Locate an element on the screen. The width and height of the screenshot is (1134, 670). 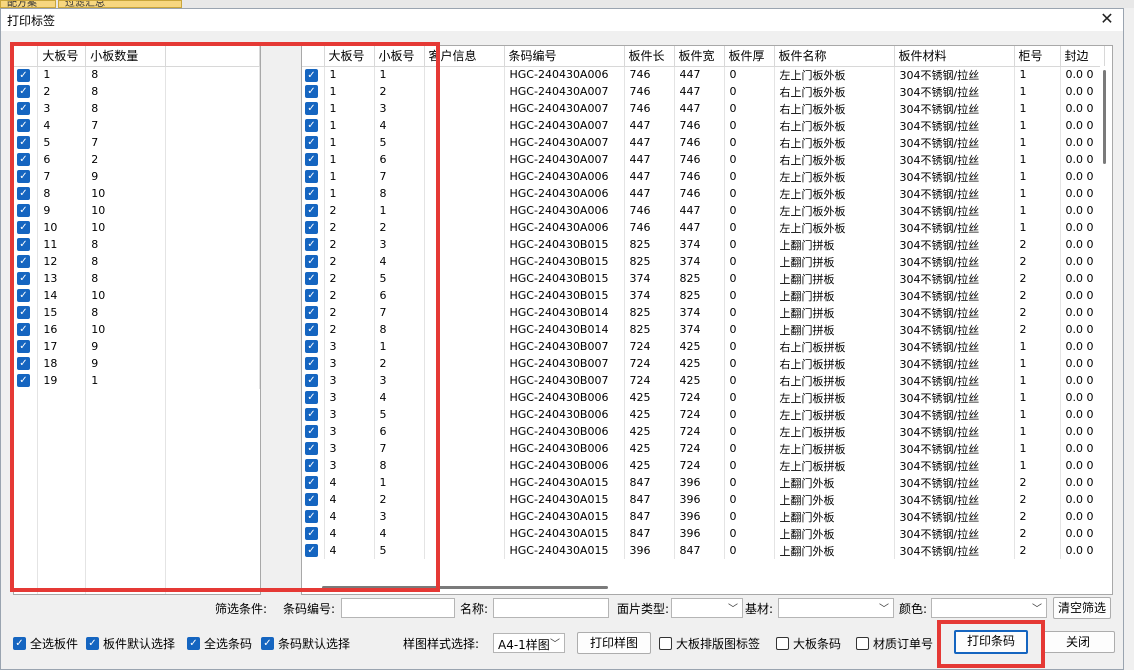
table-row: ✓ 19 1 is located at coordinates (137, 380).